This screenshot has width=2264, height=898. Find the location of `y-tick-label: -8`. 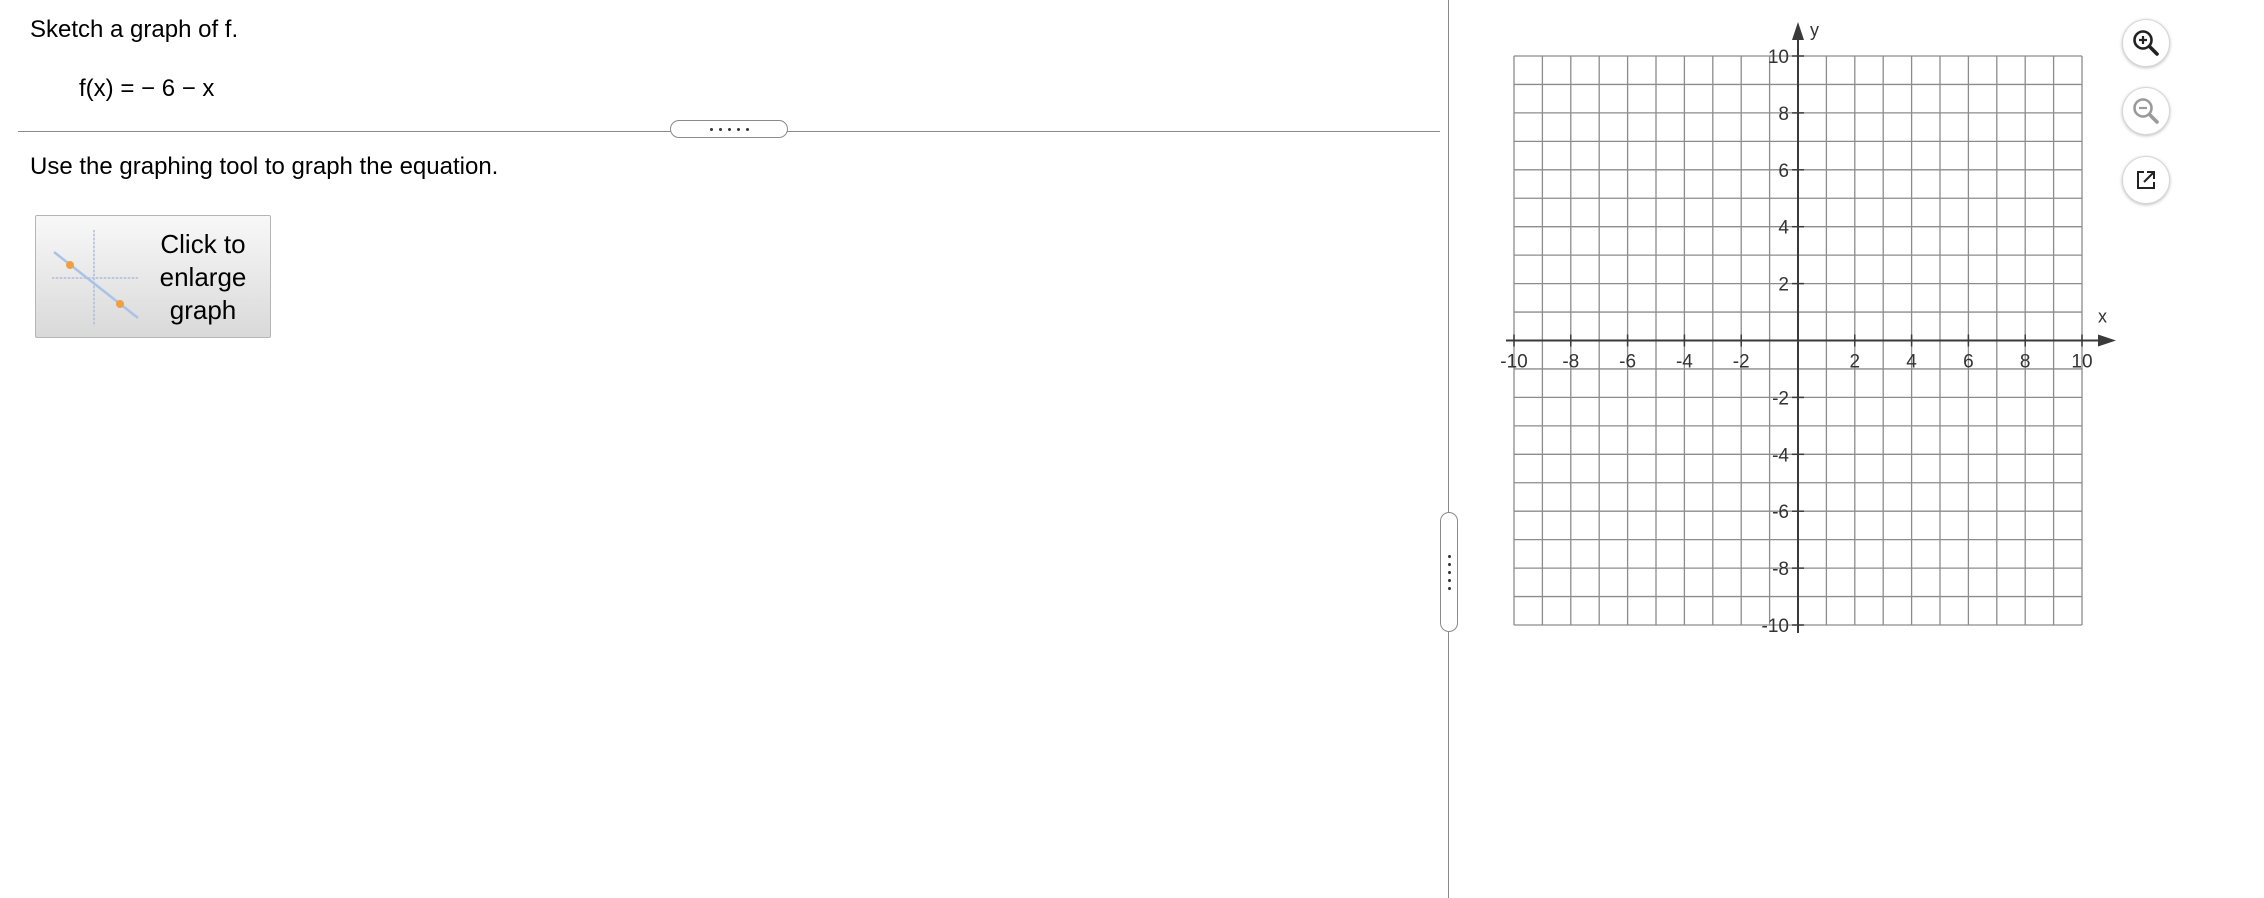

y-tick-label: -8 is located at coordinates (1780, 569).